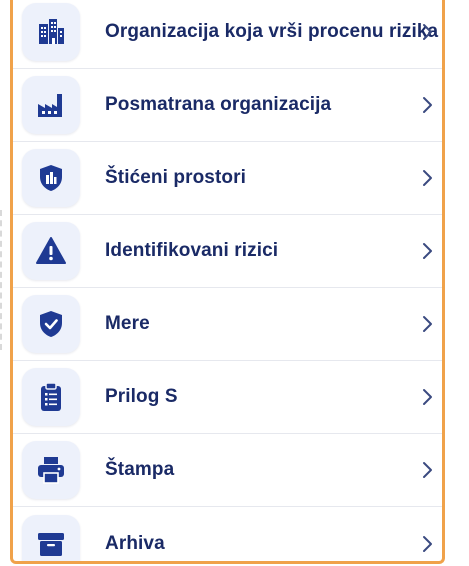  I want to click on printer-icon, so click(51, 470).